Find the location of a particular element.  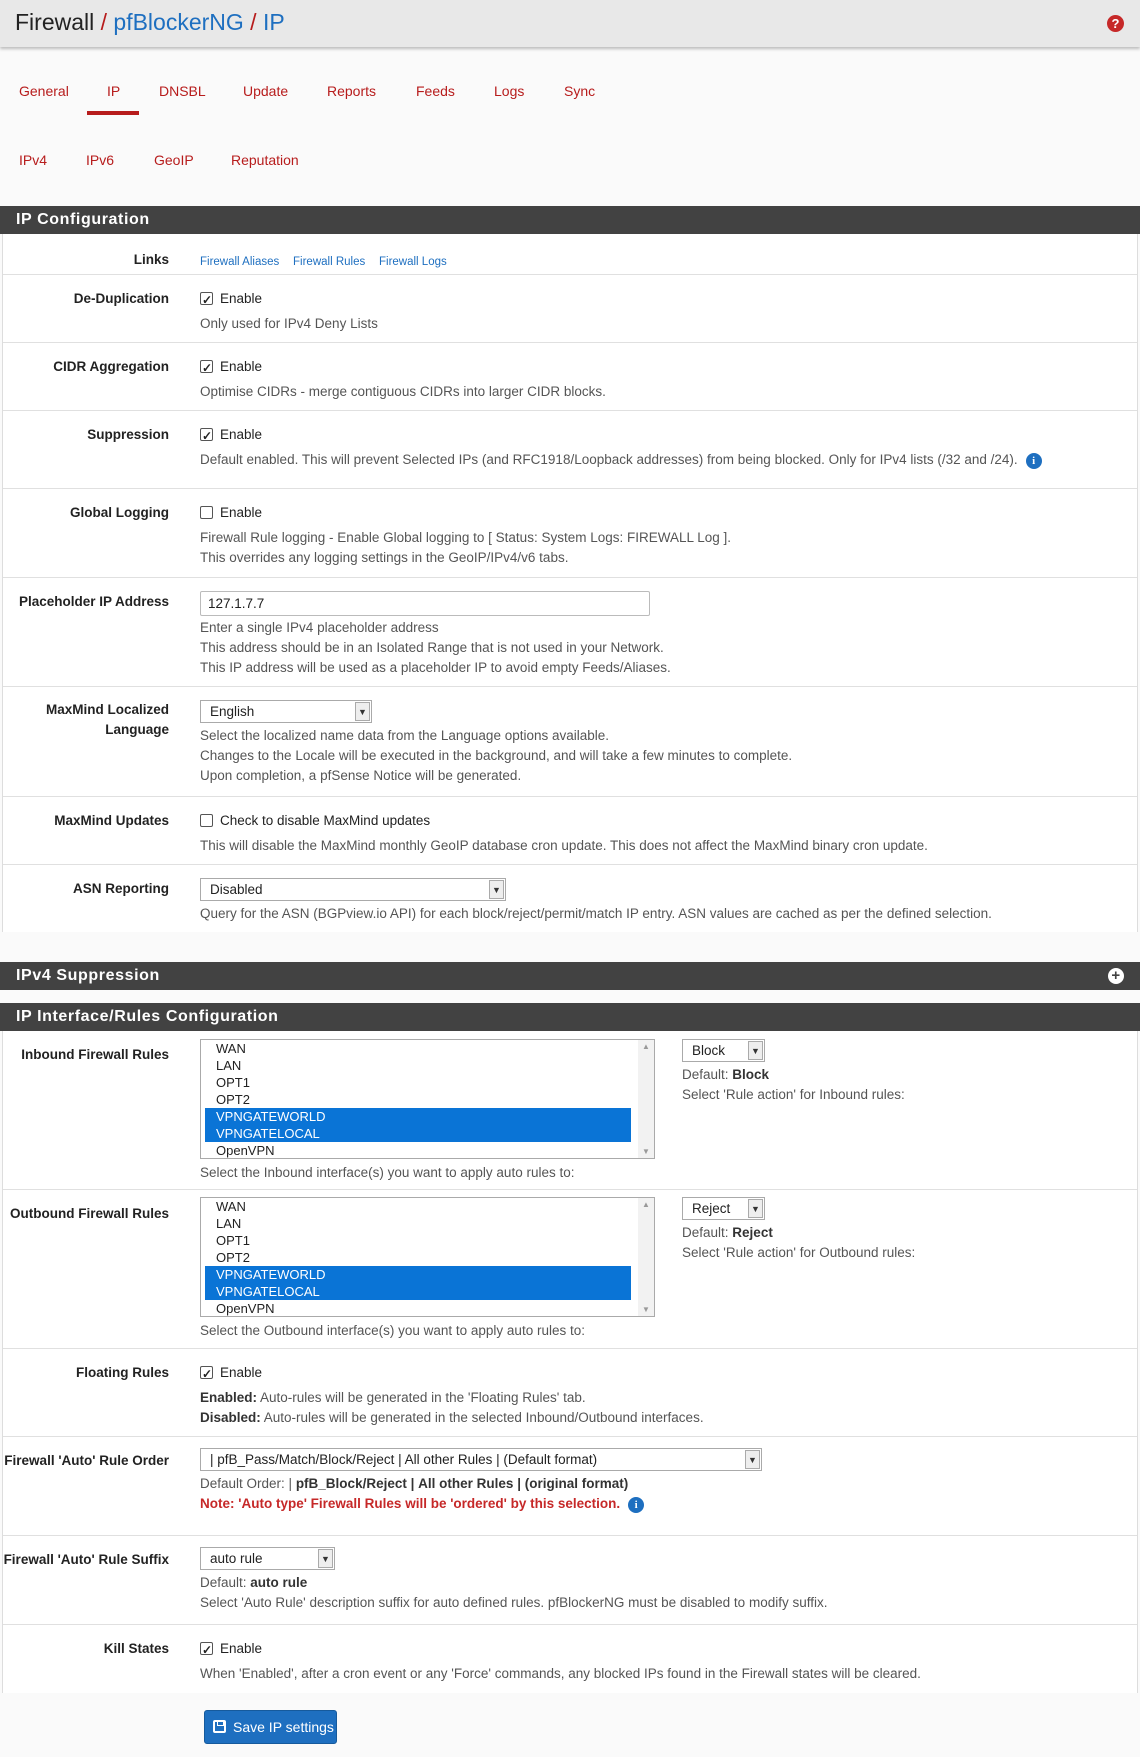

subtab-reputation: Reputation is located at coordinates (265, 160).